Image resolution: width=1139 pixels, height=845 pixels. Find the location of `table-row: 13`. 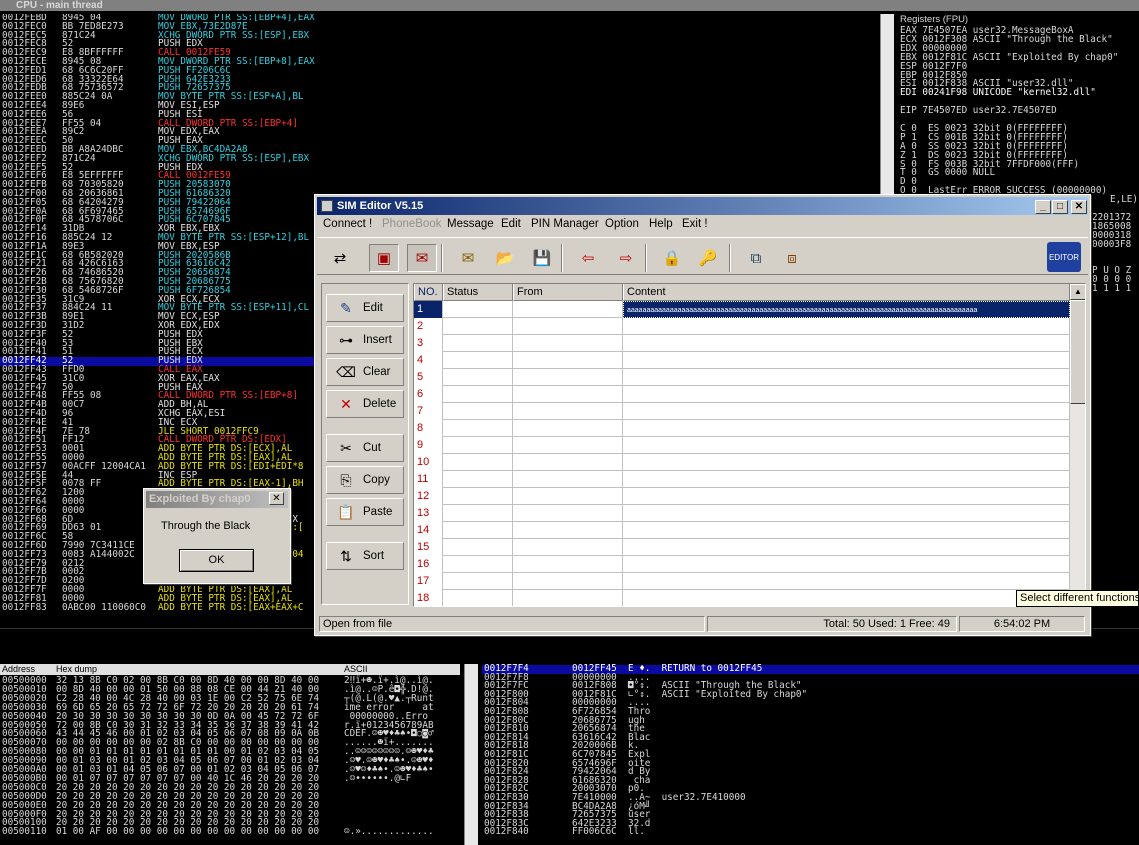

table-row: 13 is located at coordinates (742, 513).